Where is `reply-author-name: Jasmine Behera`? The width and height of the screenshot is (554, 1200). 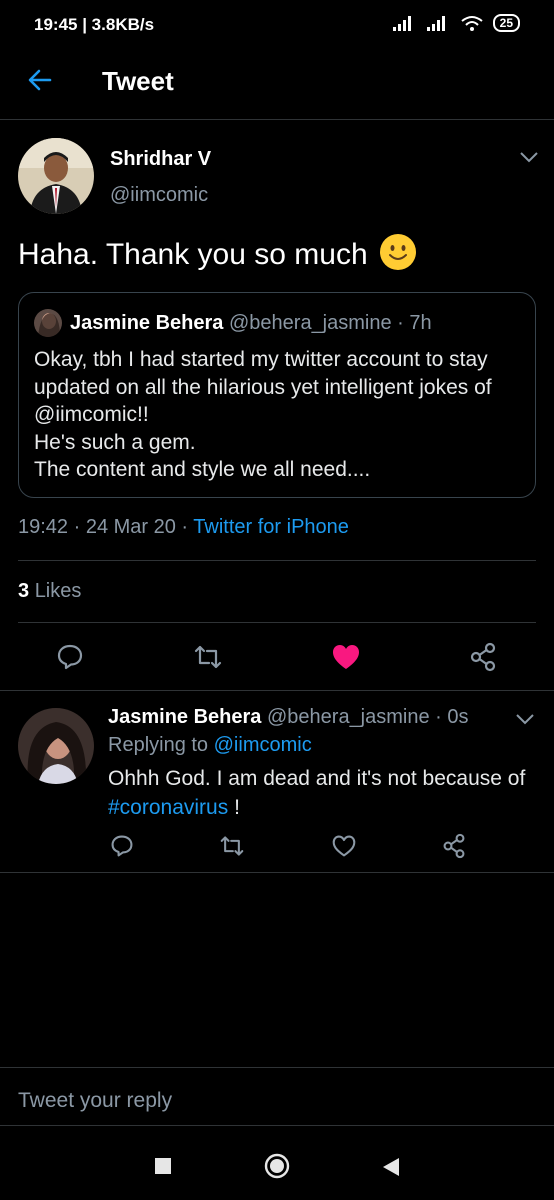
reply-author-name: Jasmine Behera is located at coordinates (184, 717).